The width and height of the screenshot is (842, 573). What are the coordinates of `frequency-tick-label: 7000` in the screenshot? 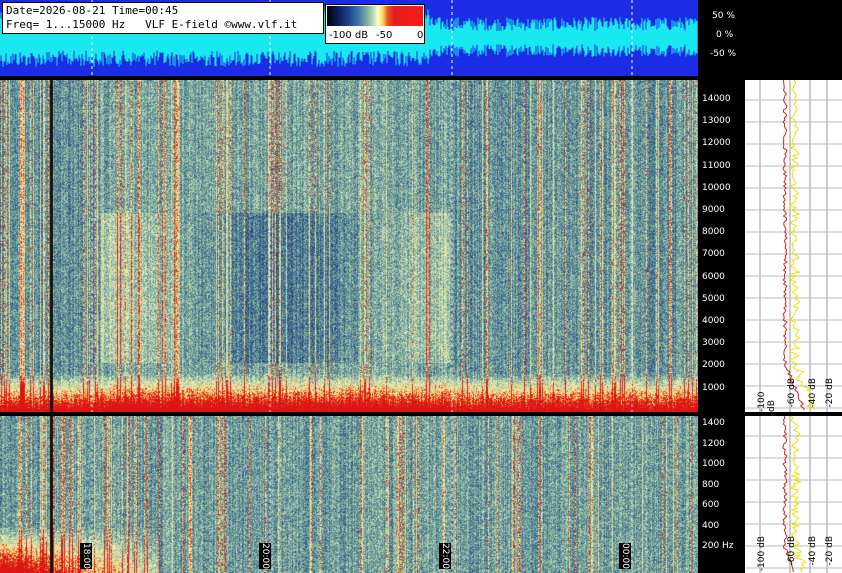 It's located at (713, 254).